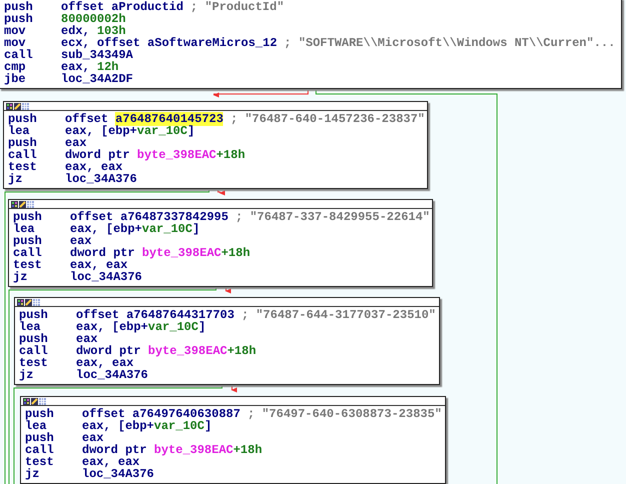  Describe the element at coordinates (233, 440) in the screenshot. I see `code-block: push offset a76497640630887 ; "76497-640-6308873-23835" lea eax, [ebp+var_10C] push eax call dword ptr byte_398EAC+18h test eax, eax jz loc_34A376` at that location.